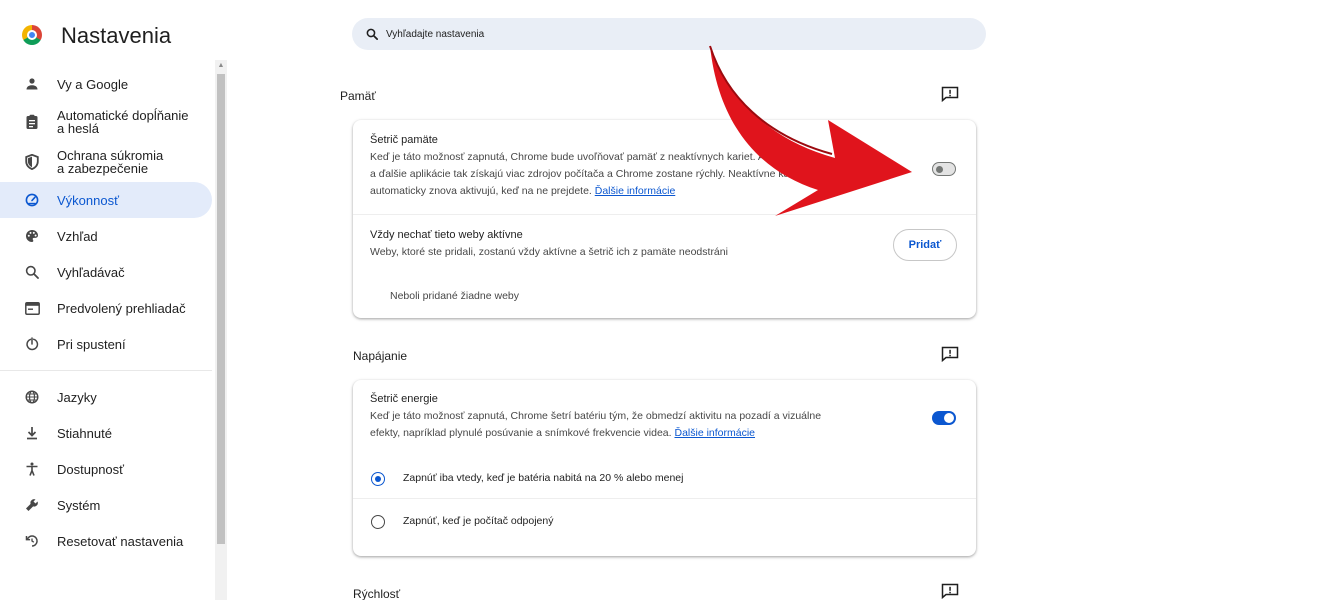 This screenshot has width=1321, height=600. What do you see at coordinates (84, 433) in the screenshot?
I see `sidebar-item-label: Stiahnuté` at bounding box center [84, 433].